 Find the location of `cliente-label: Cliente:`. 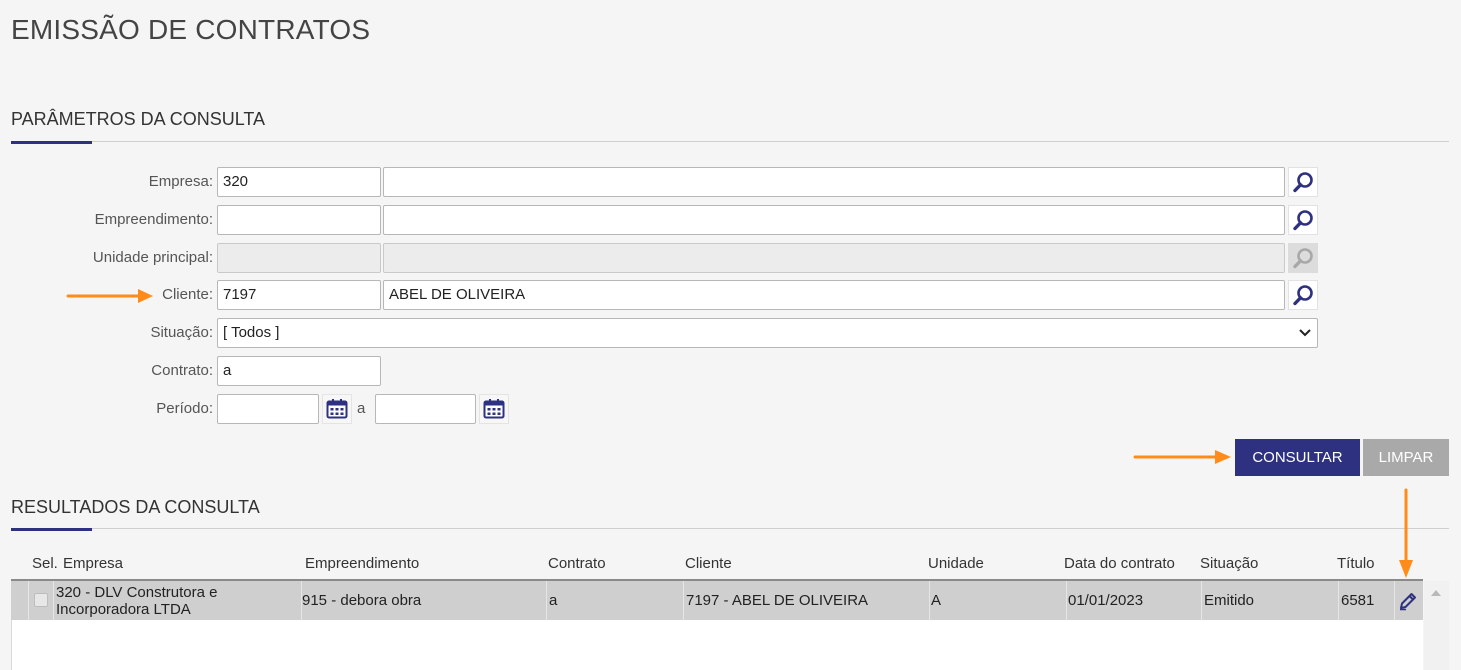

cliente-label: Cliente: is located at coordinates (187, 294).